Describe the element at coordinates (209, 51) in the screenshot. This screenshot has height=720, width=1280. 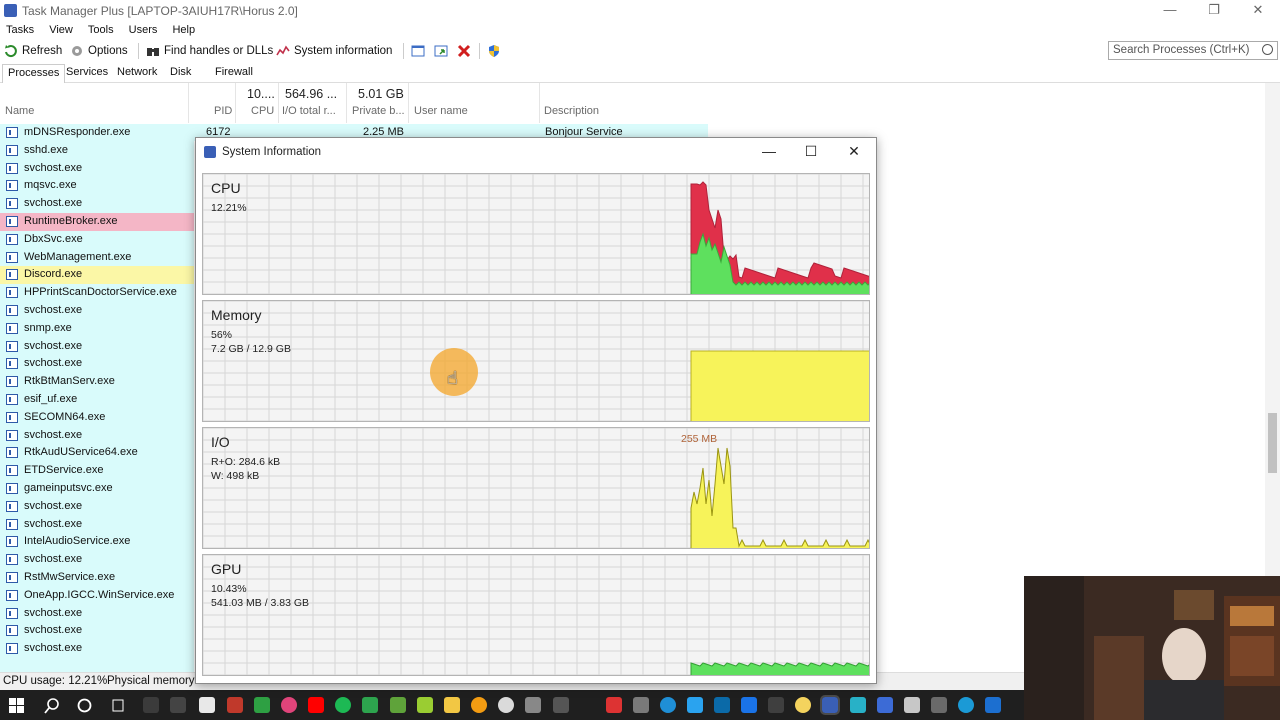
I see `find-handles-button: Find handles or DLLs` at that location.